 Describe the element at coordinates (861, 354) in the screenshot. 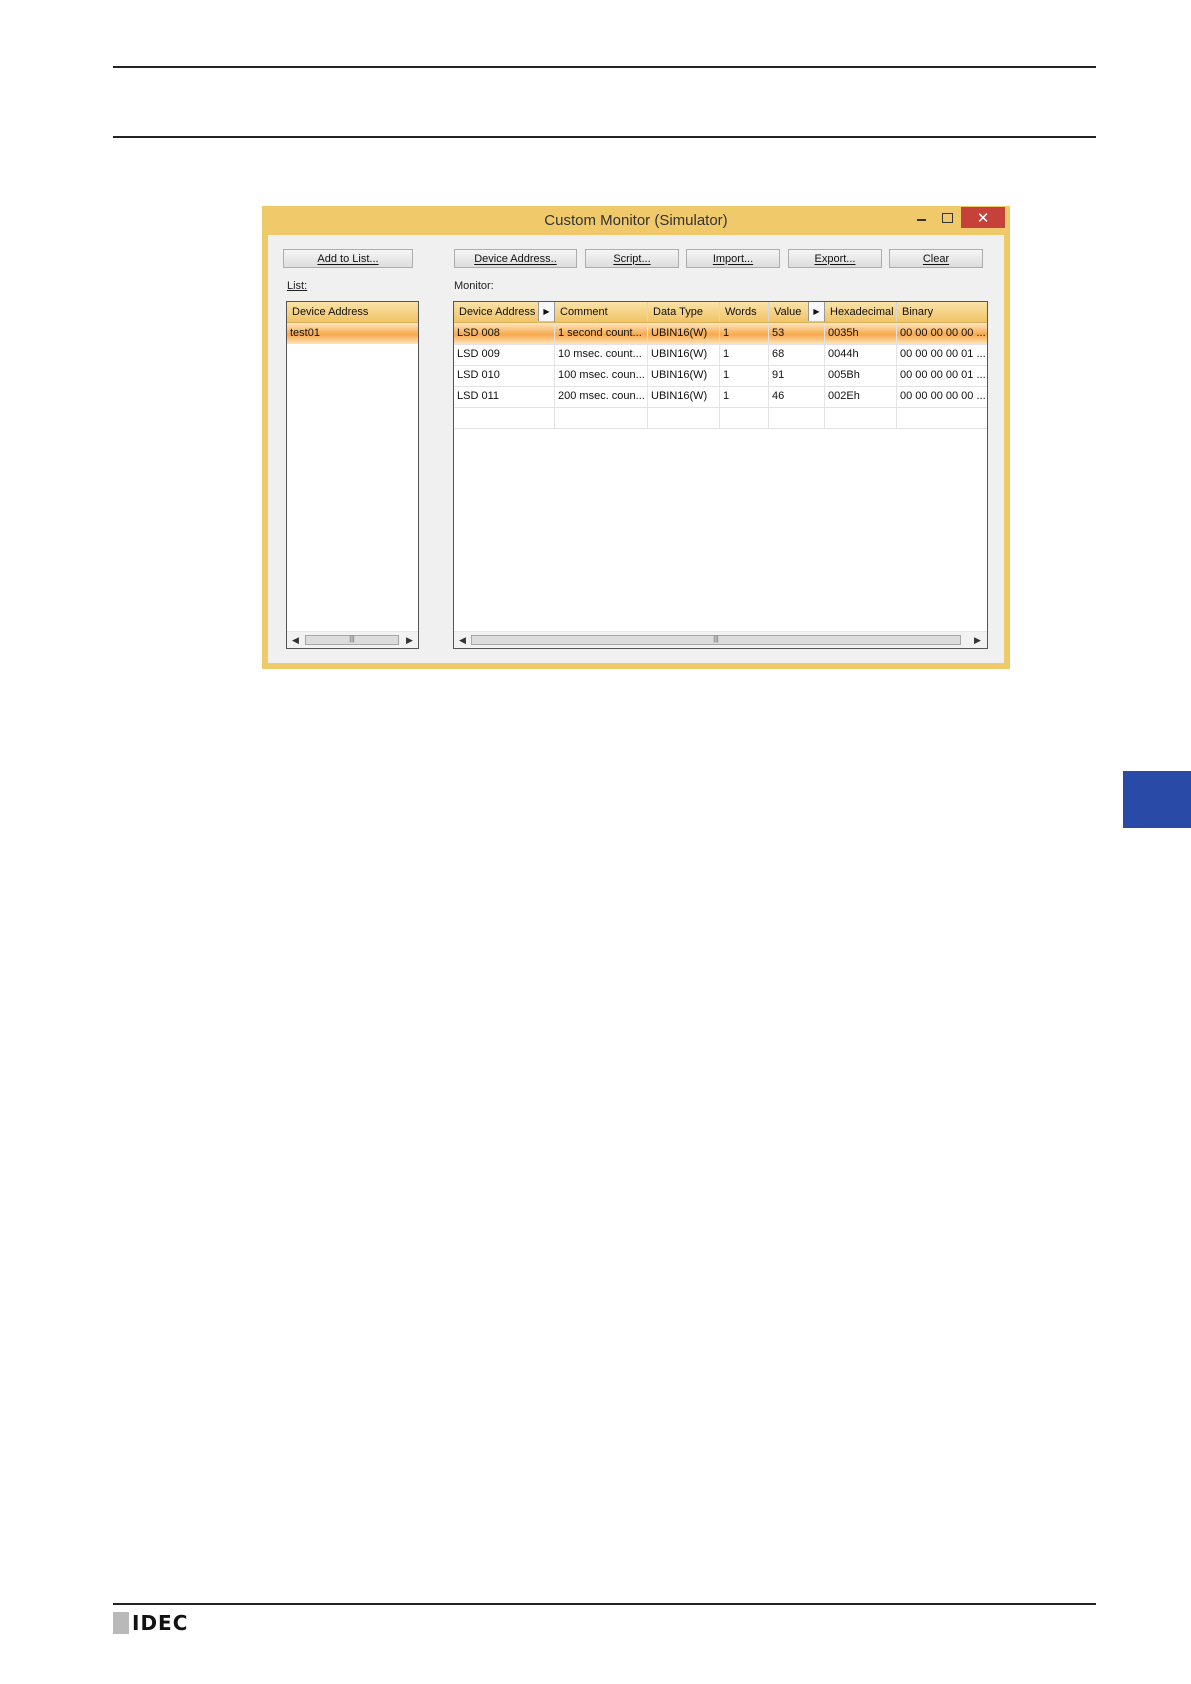

I see `cell-hexadecimal: 0044h` at that location.